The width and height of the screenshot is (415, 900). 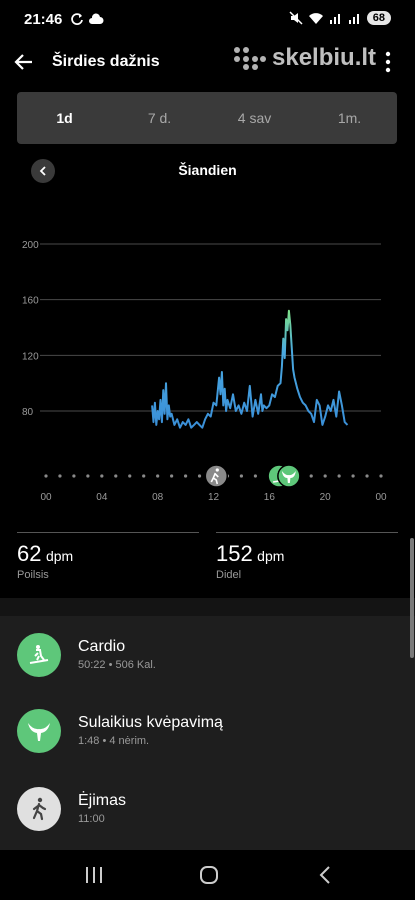 I want to click on back-arrow-icon, so click(x=24, y=62).